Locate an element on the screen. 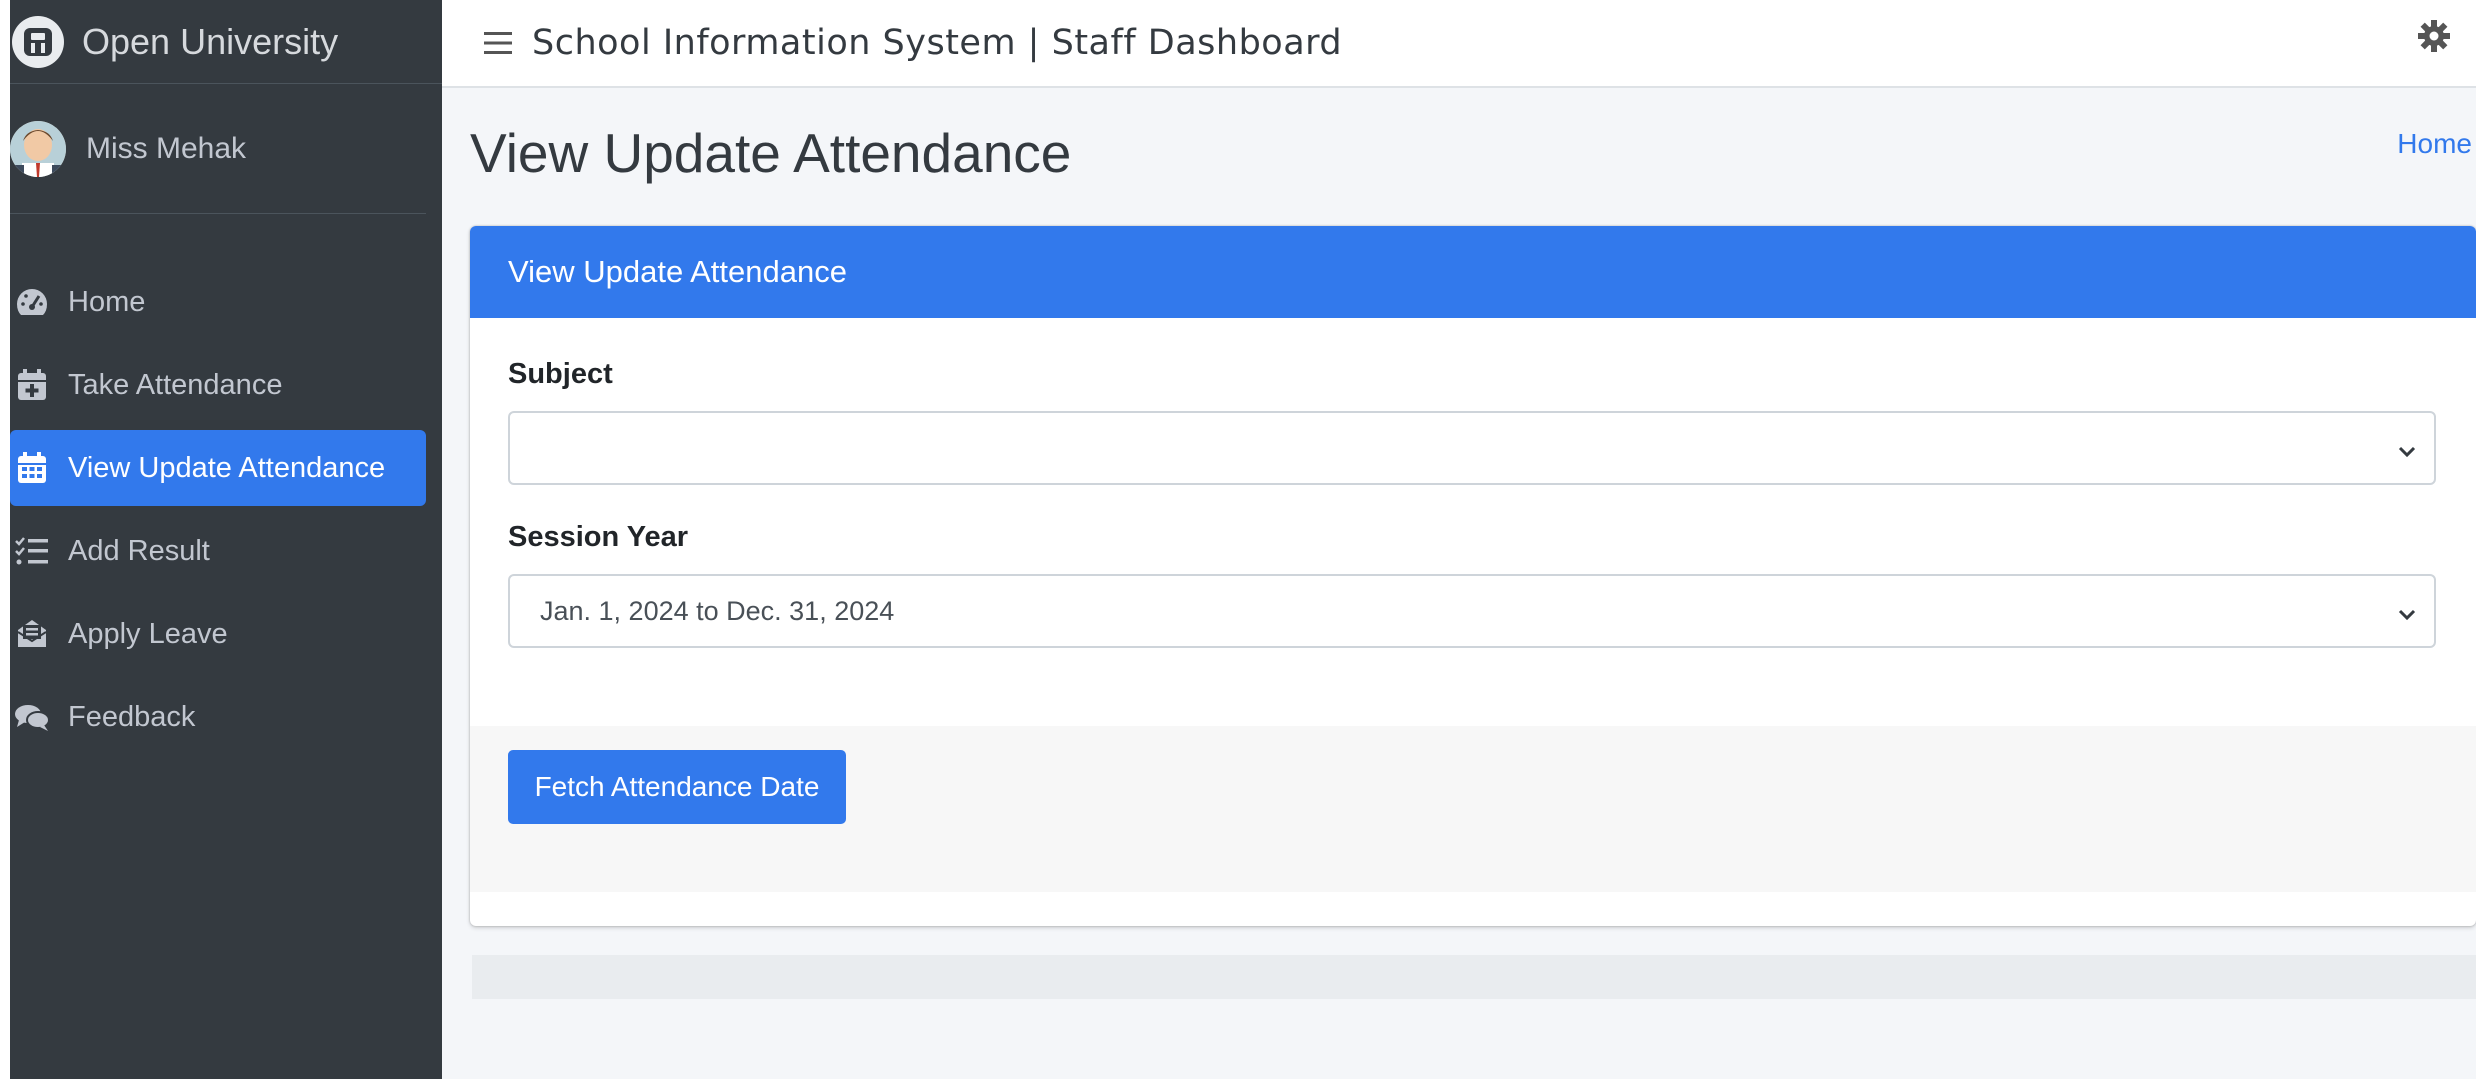 The image size is (2486, 1079). sidebar-item-label: Home is located at coordinates (107, 301).